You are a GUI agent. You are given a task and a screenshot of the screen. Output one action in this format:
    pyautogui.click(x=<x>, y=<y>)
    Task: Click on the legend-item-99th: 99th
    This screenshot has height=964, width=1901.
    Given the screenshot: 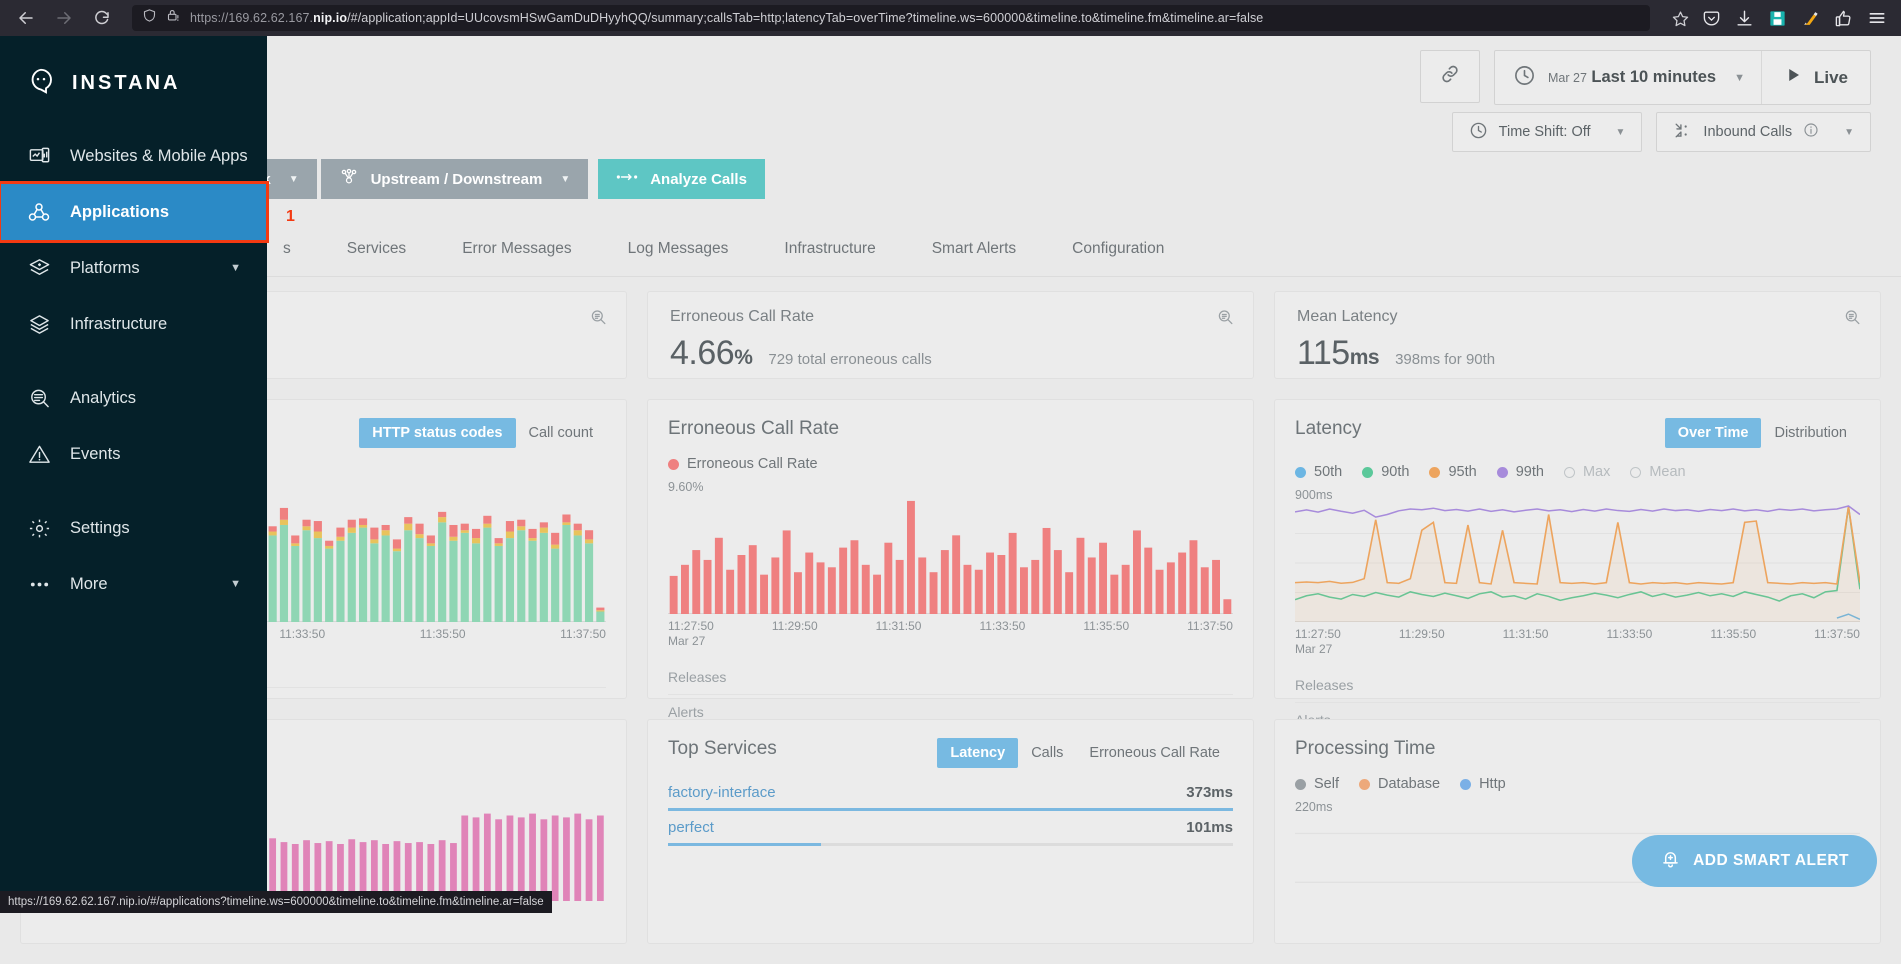 What is the action you would take?
    pyautogui.click(x=1520, y=472)
    